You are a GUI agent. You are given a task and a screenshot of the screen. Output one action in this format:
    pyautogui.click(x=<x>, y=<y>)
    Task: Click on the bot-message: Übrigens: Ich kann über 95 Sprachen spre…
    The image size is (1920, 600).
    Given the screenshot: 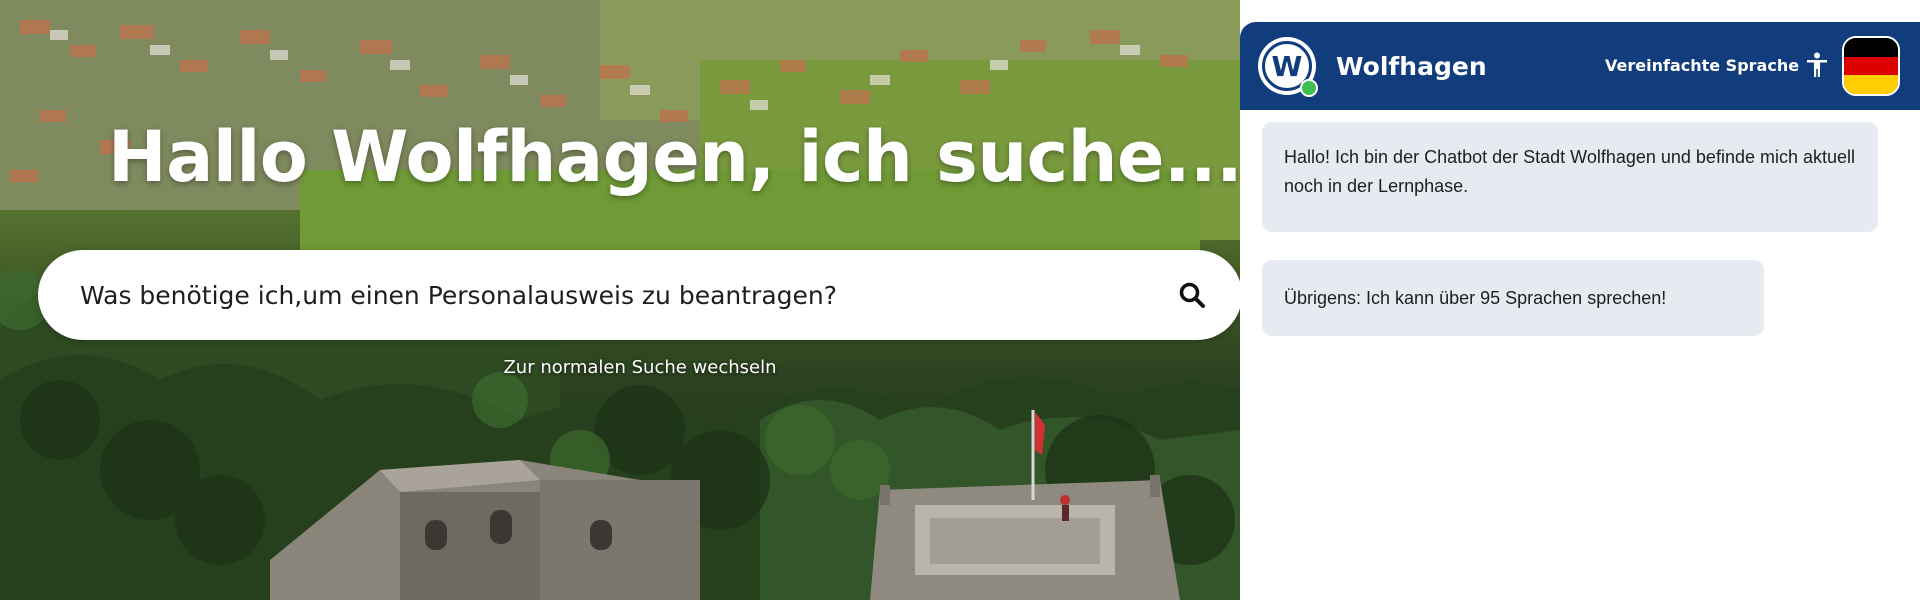 What is the action you would take?
    pyautogui.click(x=1513, y=298)
    